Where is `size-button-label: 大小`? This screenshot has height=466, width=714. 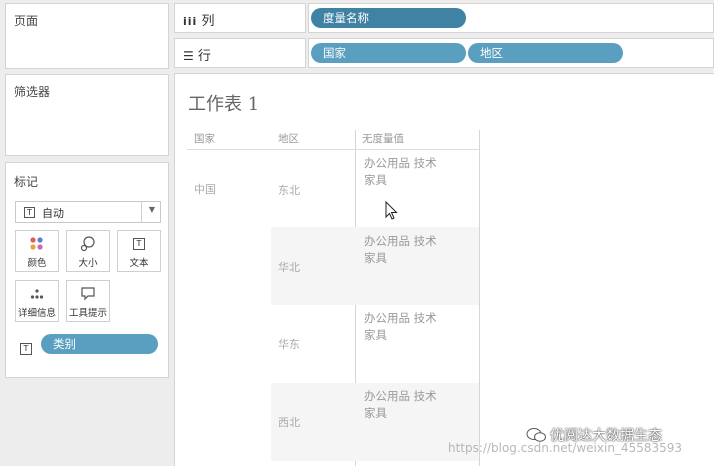
size-button-label: 大小 is located at coordinates (88, 263).